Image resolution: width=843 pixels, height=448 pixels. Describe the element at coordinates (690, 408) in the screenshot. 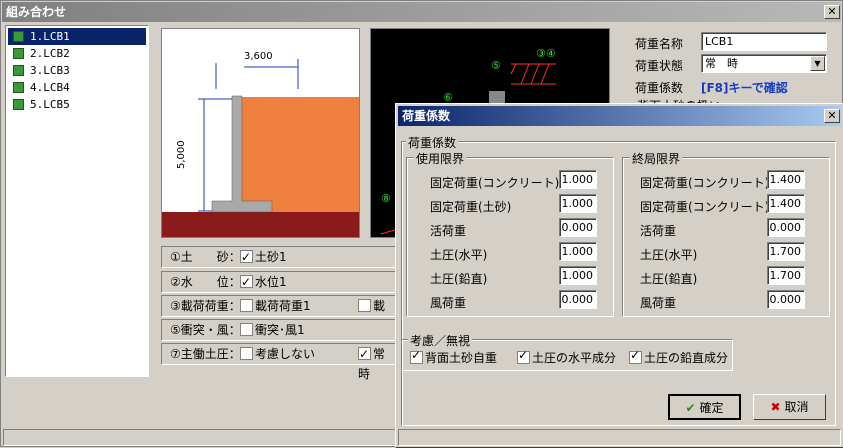

I see `check-icon: ✔` at that location.